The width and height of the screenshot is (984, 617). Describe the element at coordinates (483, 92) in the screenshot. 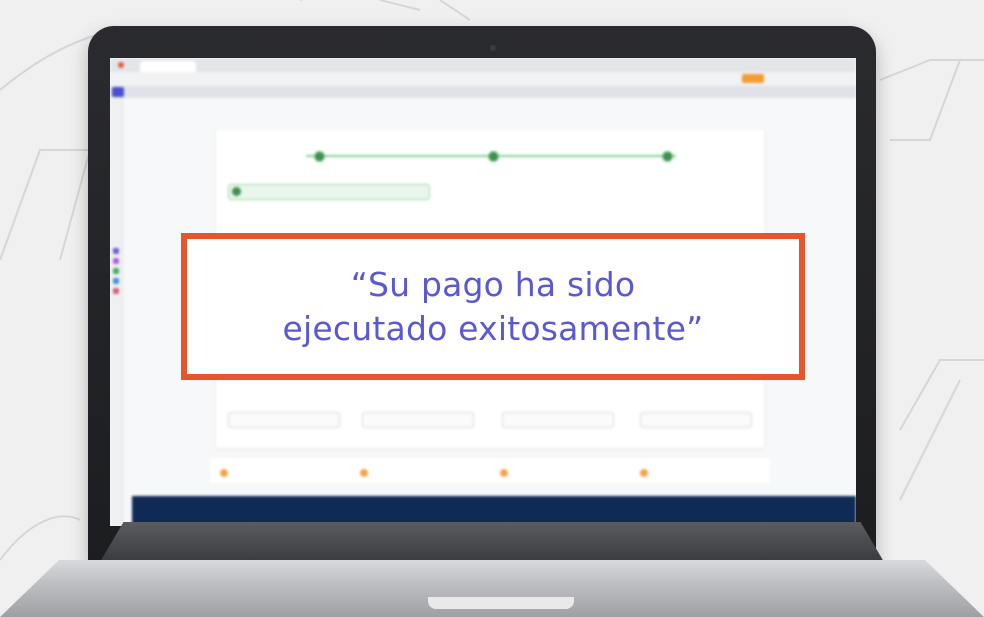

I see `app-nav-bar` at that location.